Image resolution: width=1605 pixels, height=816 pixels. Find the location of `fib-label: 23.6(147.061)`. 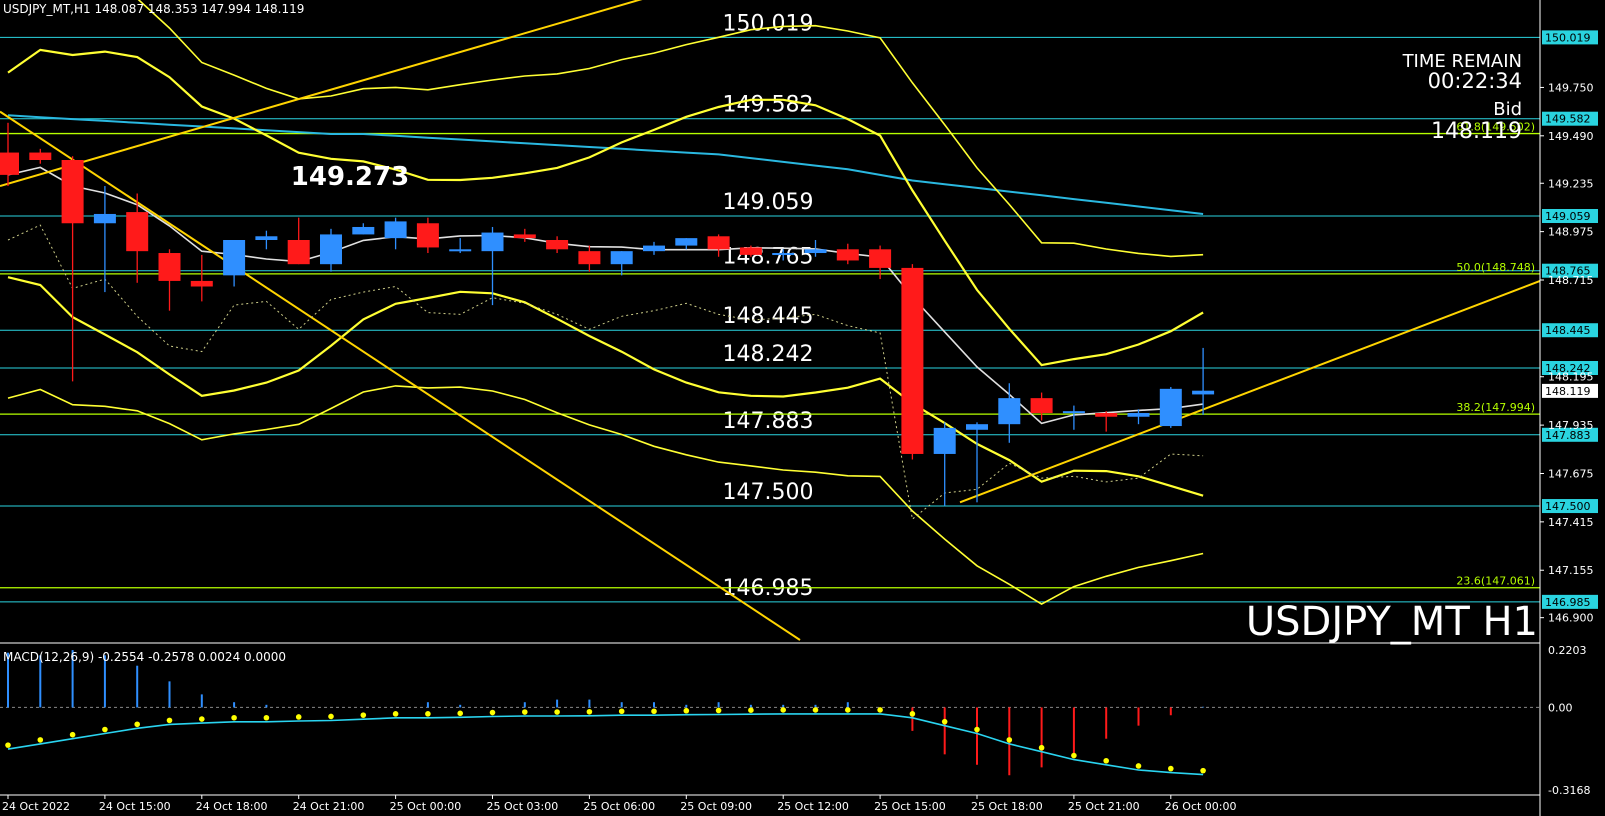

fib-label: 23.6(147.061) is located at coordinates (1495, 581).